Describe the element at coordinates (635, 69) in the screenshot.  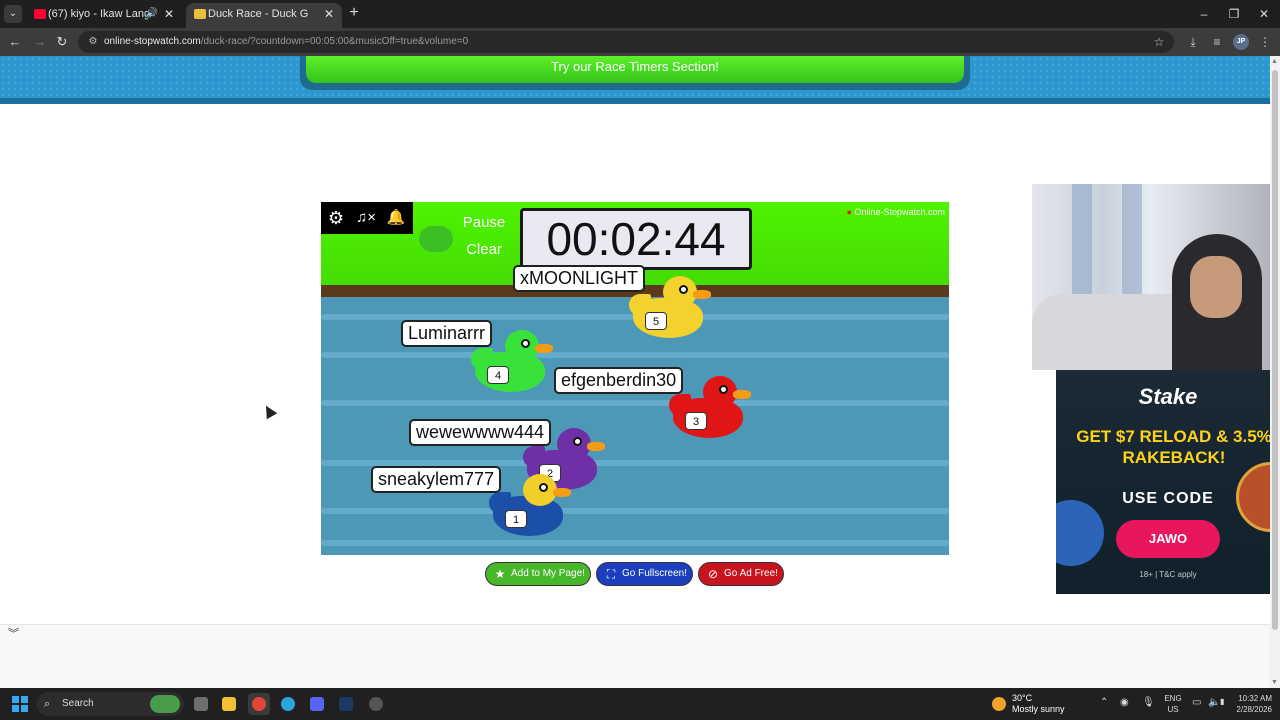
I see `race-timers-label: Try our Race Timers Section!` at that location.